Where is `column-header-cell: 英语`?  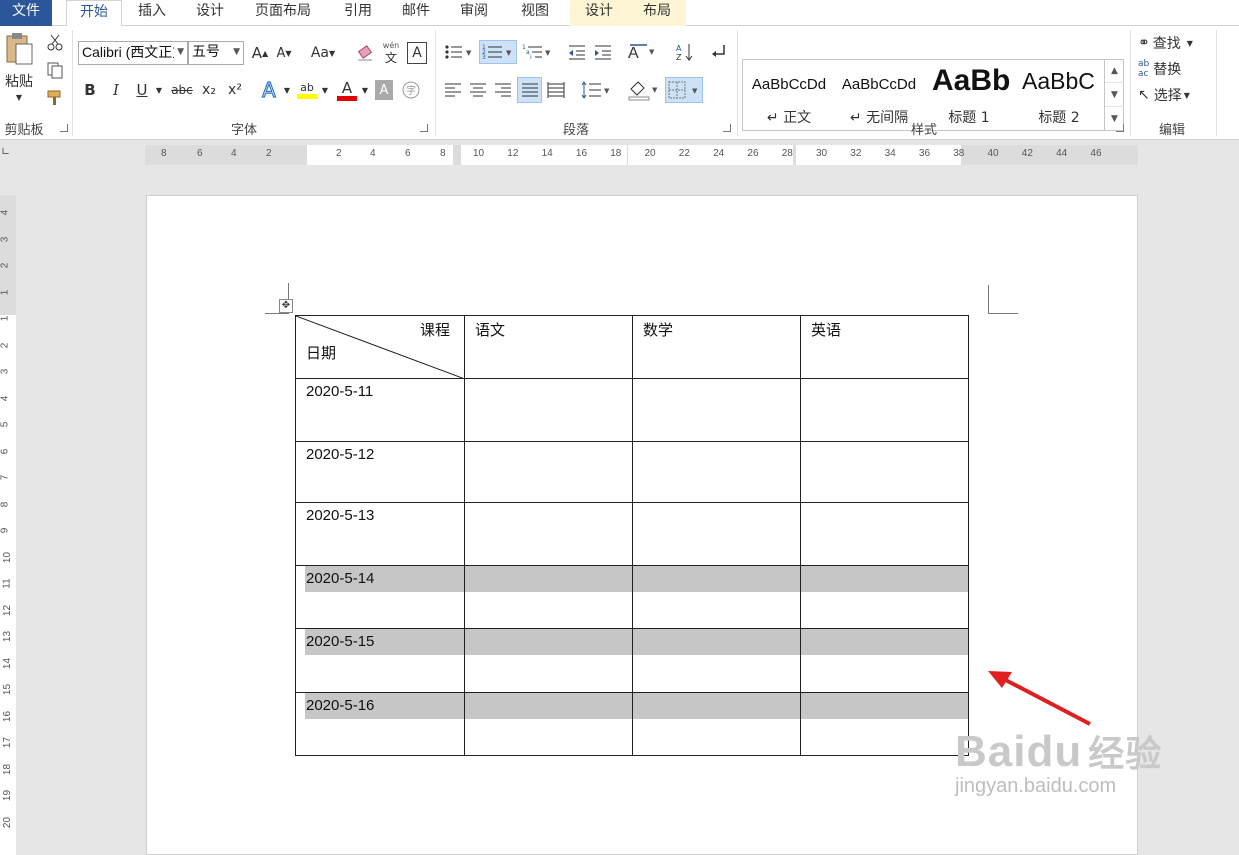
column-header-cell: 英语 is located at coordinates (884, 347).